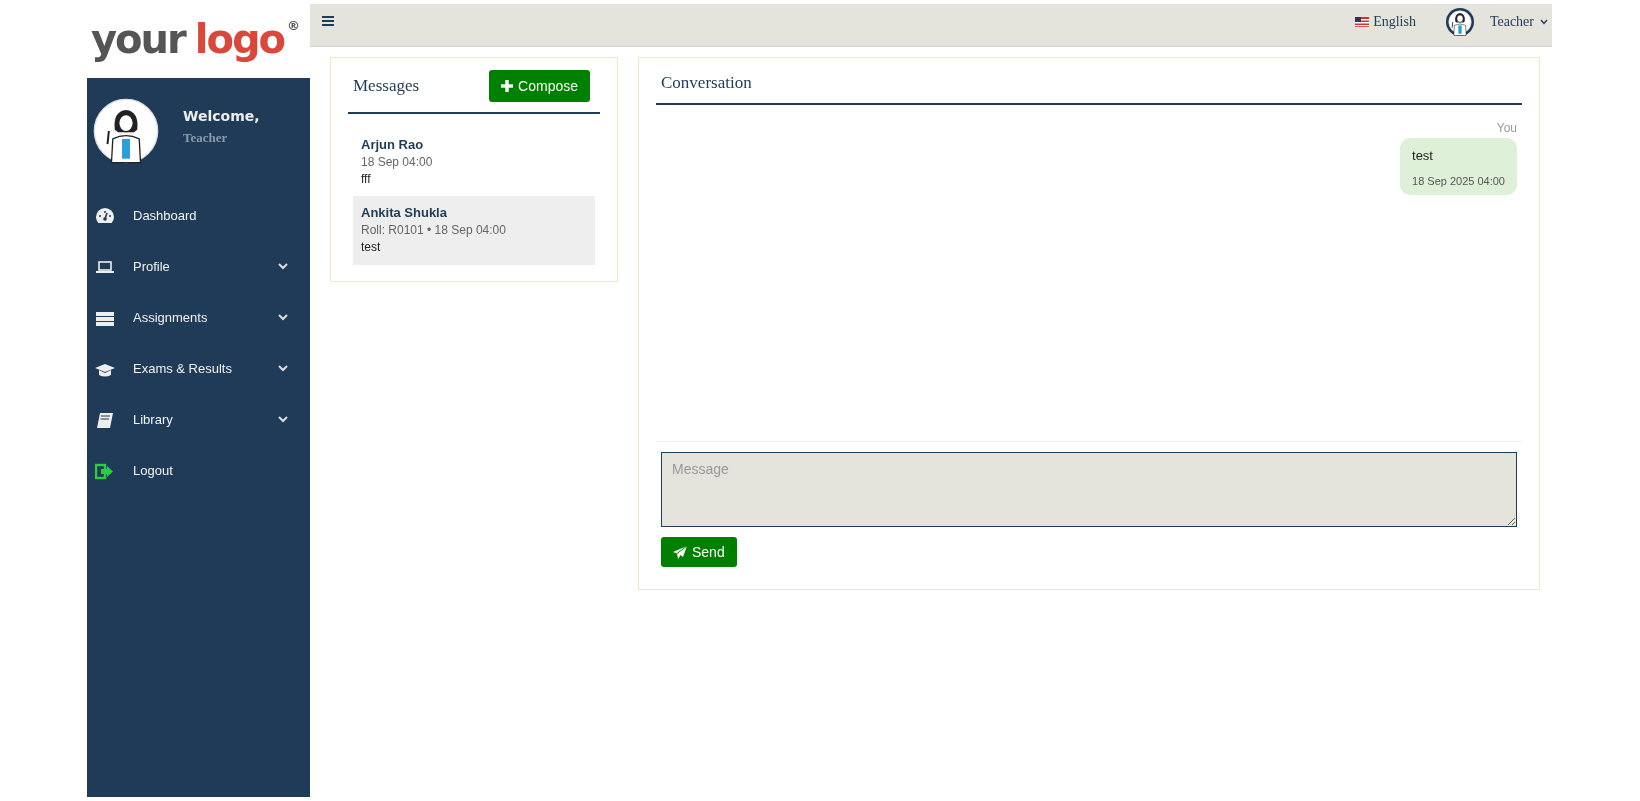 The image size is (1640, 801). I want to click on sender-name: Ankita Shukla, so click(404, 212).